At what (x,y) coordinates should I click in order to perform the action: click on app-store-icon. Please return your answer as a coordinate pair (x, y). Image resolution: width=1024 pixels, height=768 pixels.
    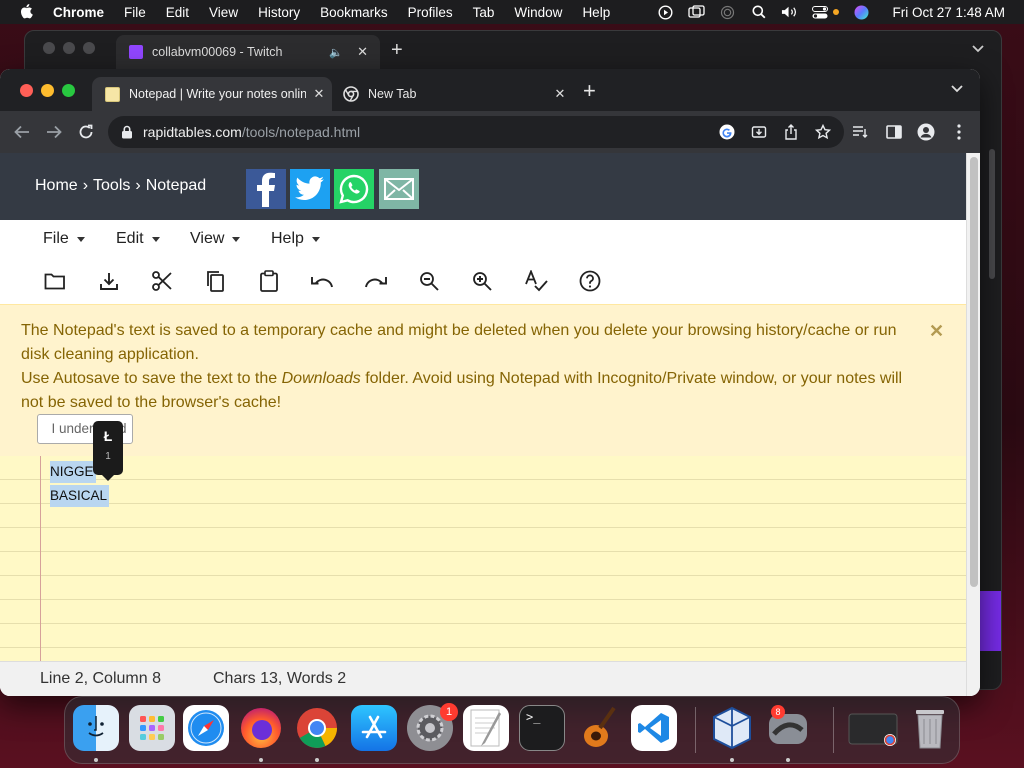
    Looking at the image, I should click on (374, 728).